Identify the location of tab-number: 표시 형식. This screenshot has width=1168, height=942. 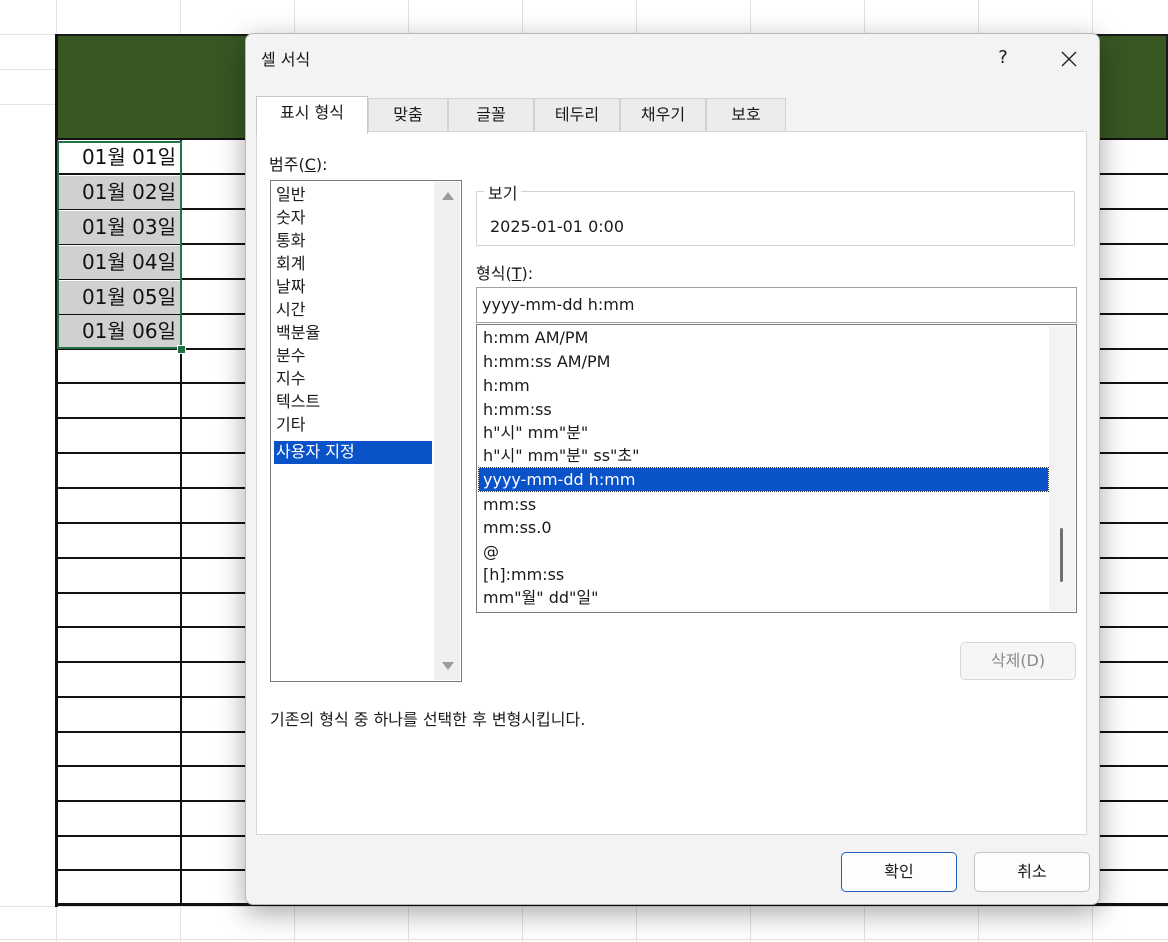
(312, 115).